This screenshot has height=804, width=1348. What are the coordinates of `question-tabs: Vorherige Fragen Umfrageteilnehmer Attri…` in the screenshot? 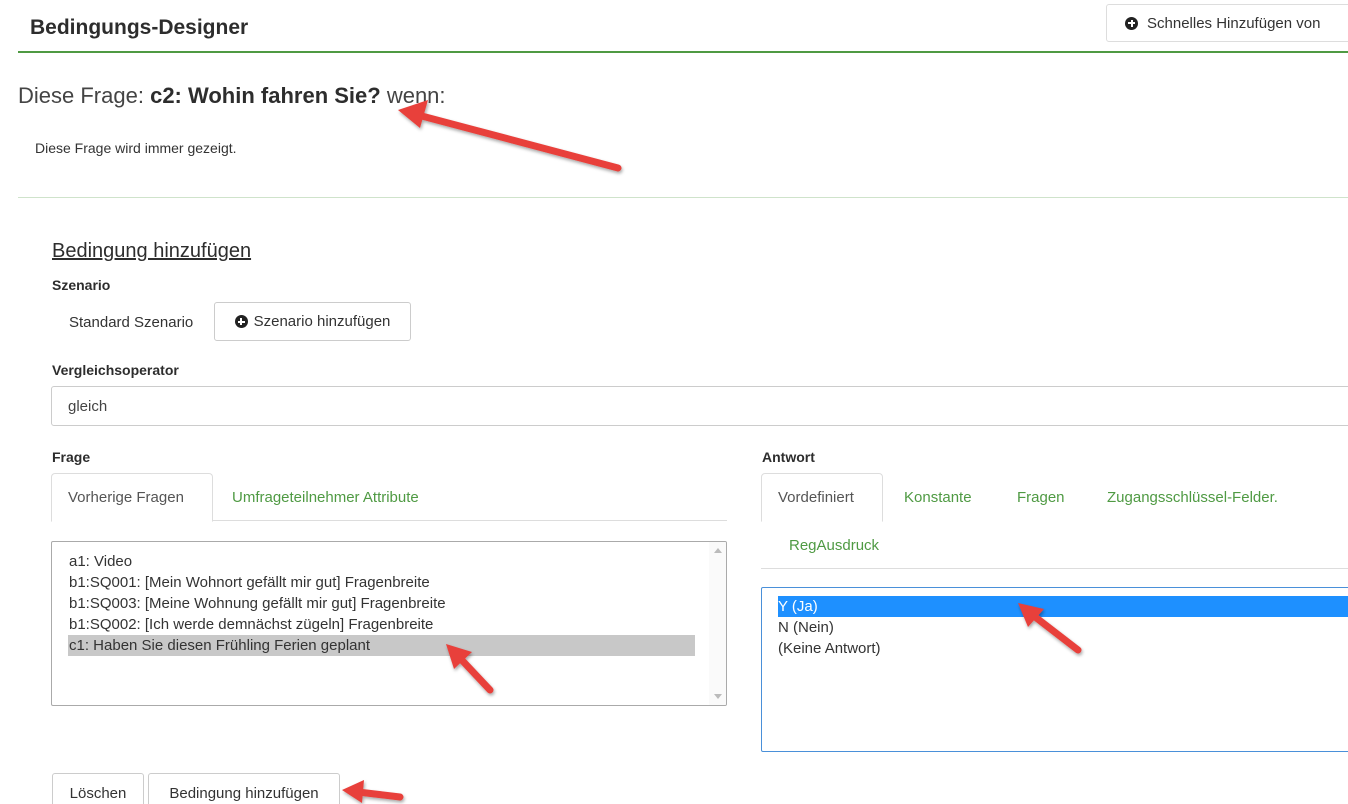 It's located at (389, 497).